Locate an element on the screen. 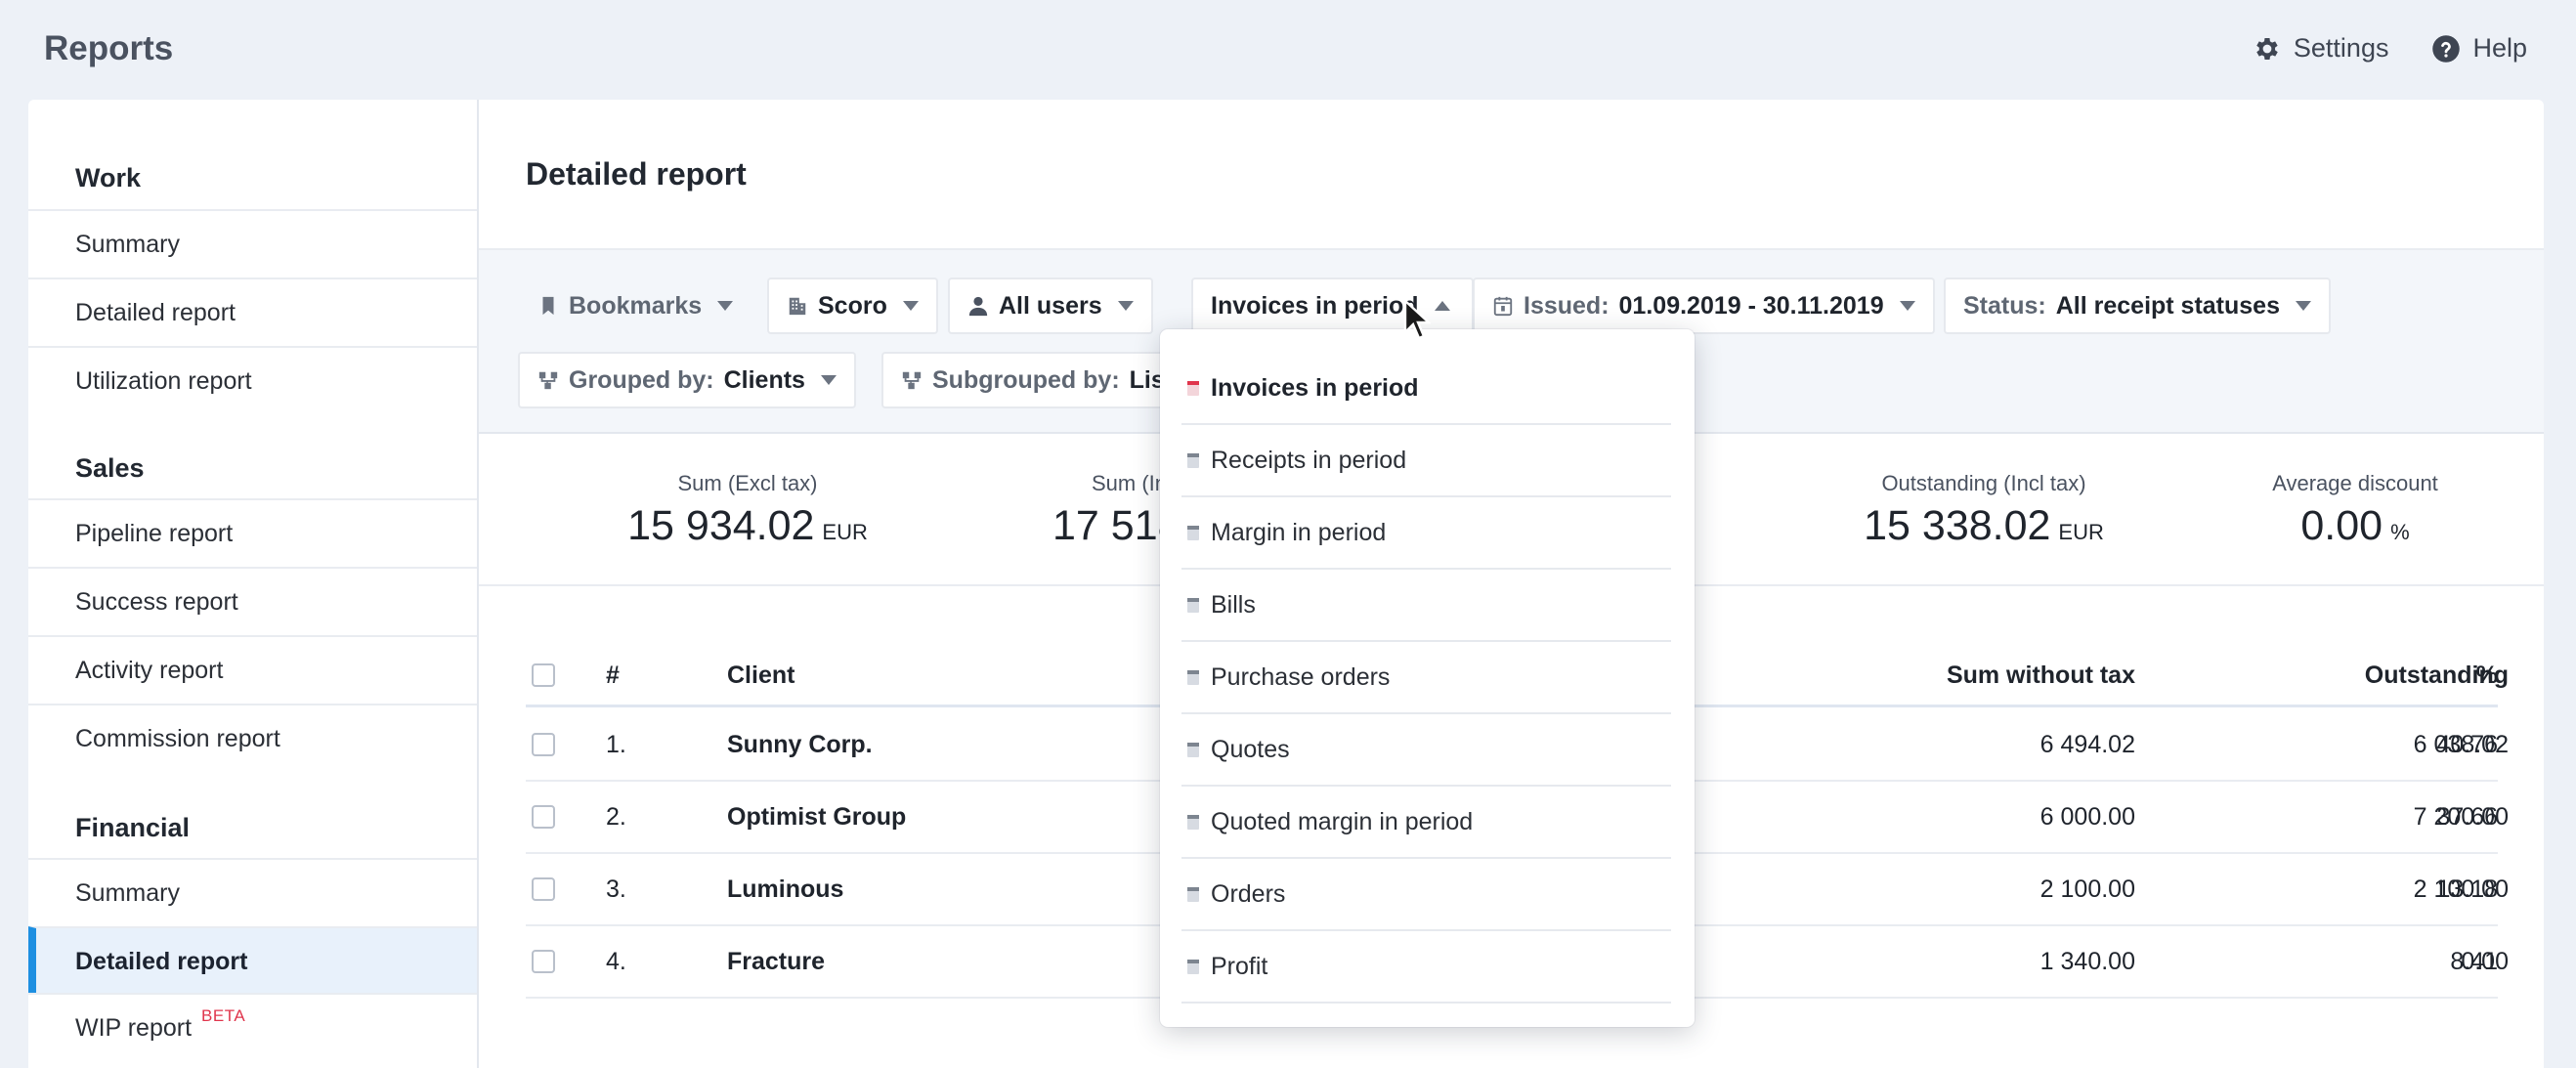 The width and height of the screenshot is (2576, 1068). sidebar-item-utilization-report: Utilization report is located at coordinates (253, 380).